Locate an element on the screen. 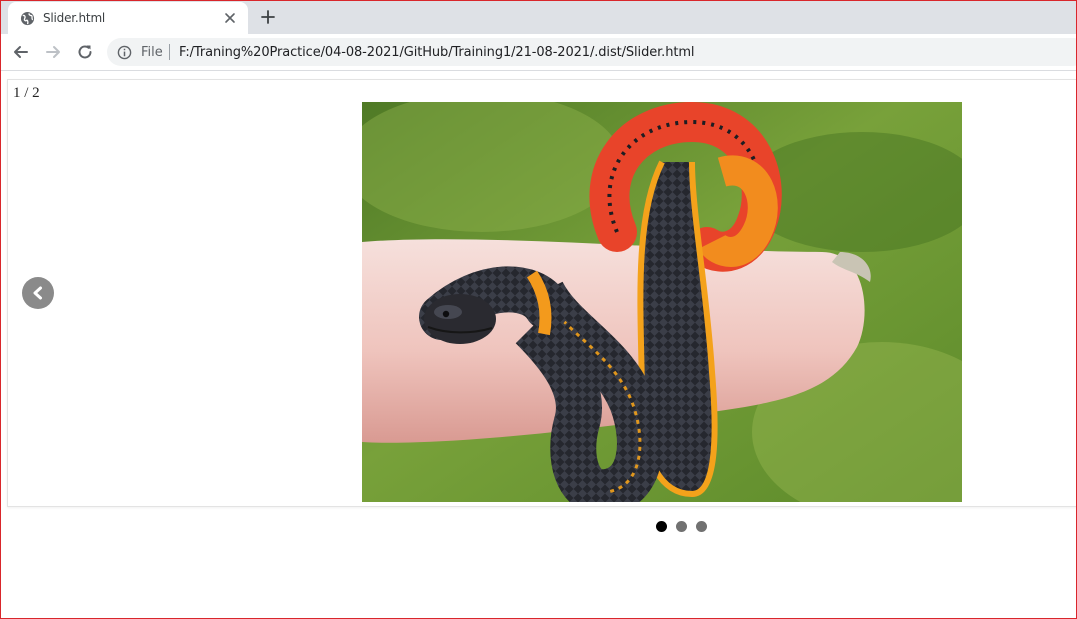 Image resolution: width=1077 pixels, height=619 pixels. arrow-left-icon is located at coordinates (21, 52).